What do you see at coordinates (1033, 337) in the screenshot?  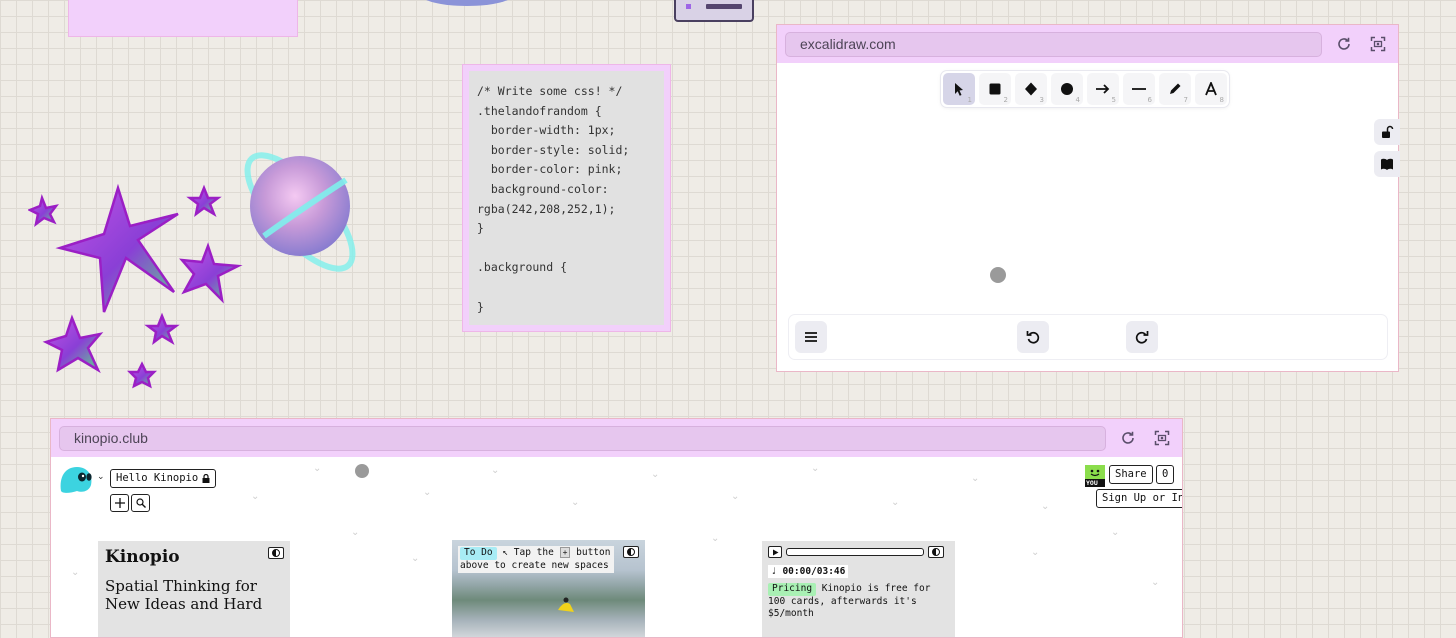 I see `undo-icon` at bounding box center [1033, 337].